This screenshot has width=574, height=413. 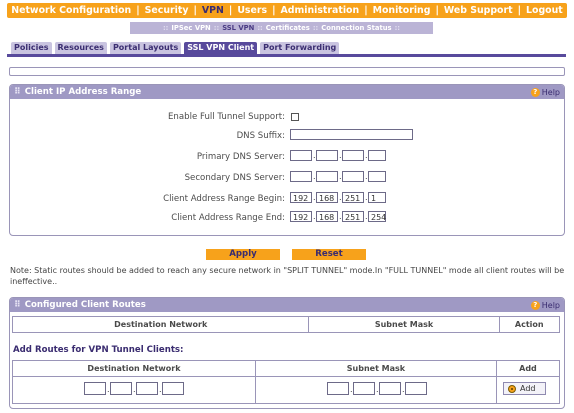 What do you see at coordinates (512, 388) in the screenshot?
I see `add-icon` at bounding box center [512, 388].